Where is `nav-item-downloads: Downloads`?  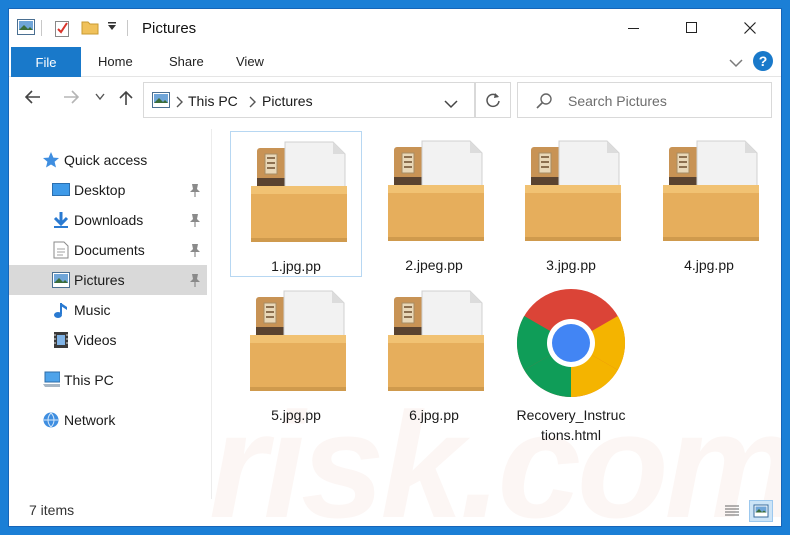 nav-item-downloads: Downloads is located at coordinates (108, 220).